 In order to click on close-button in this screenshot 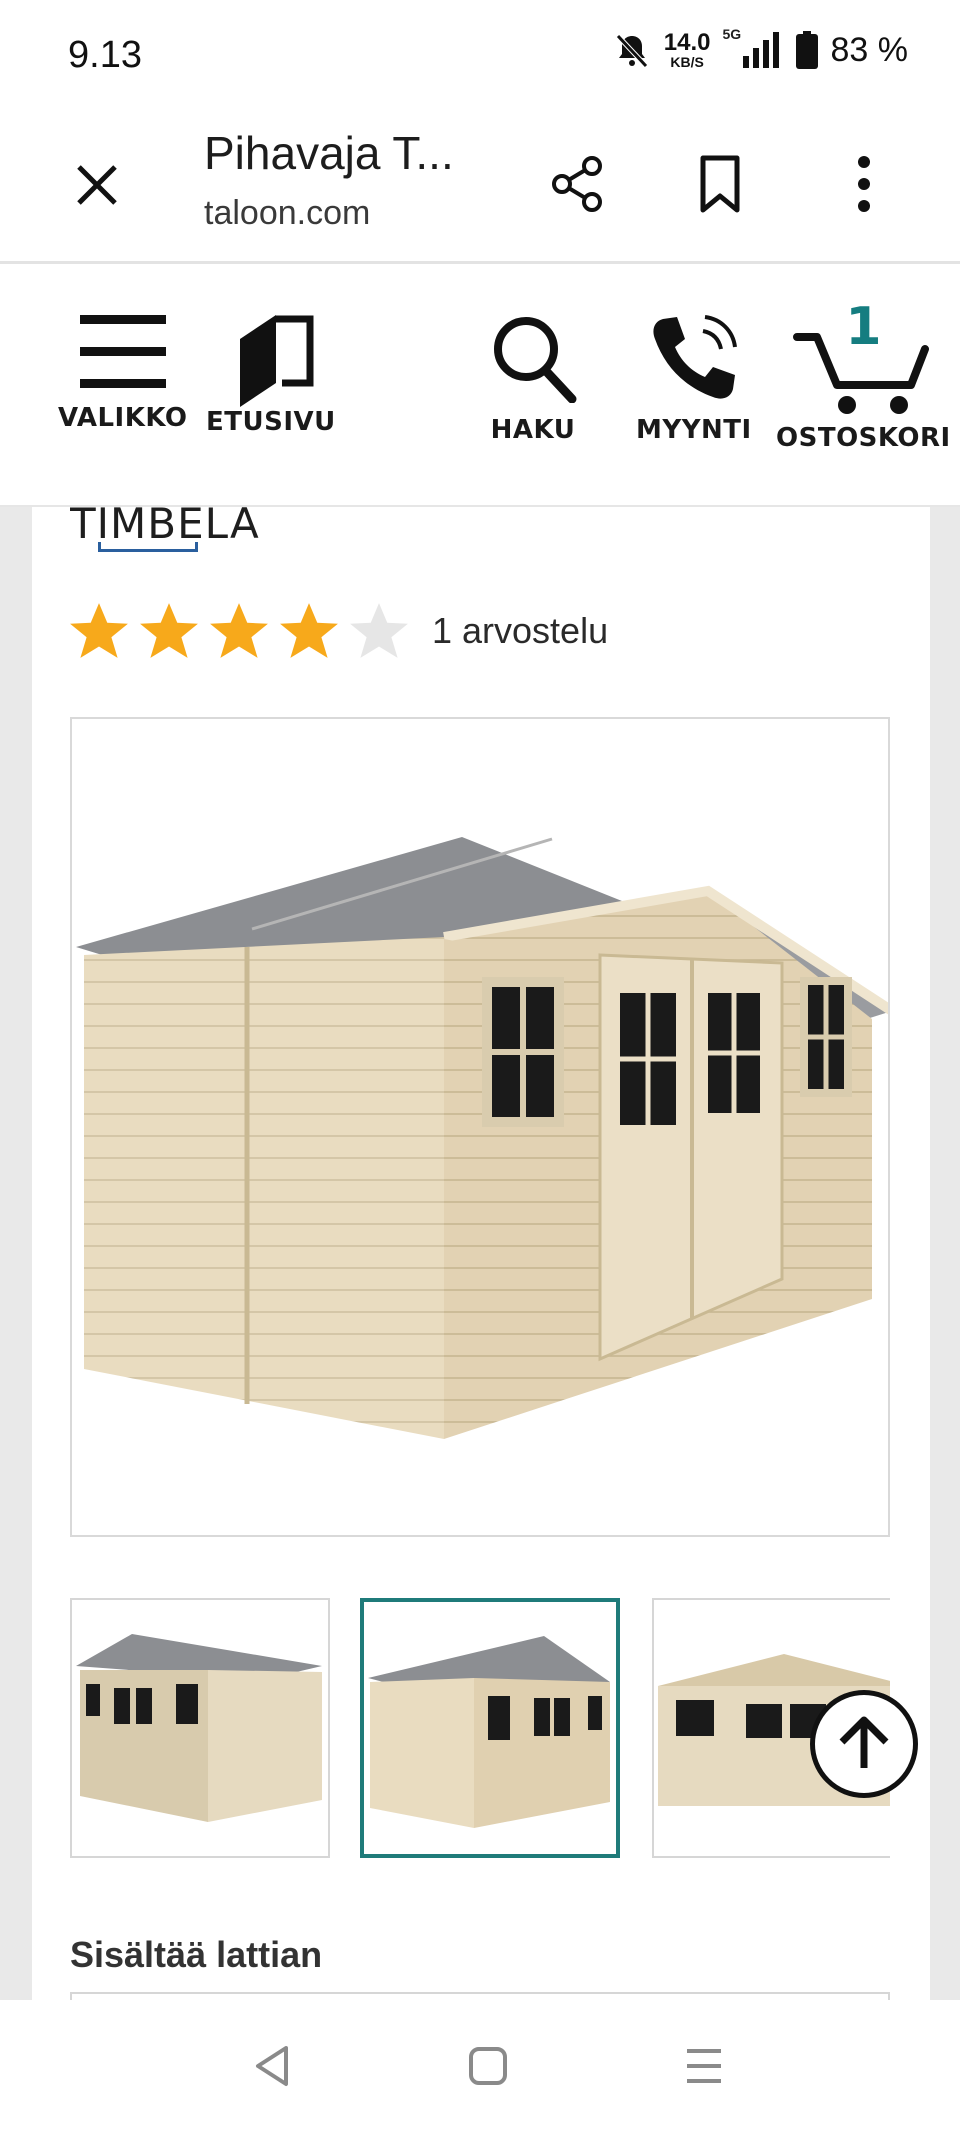, I will do `click(97, 187)`.